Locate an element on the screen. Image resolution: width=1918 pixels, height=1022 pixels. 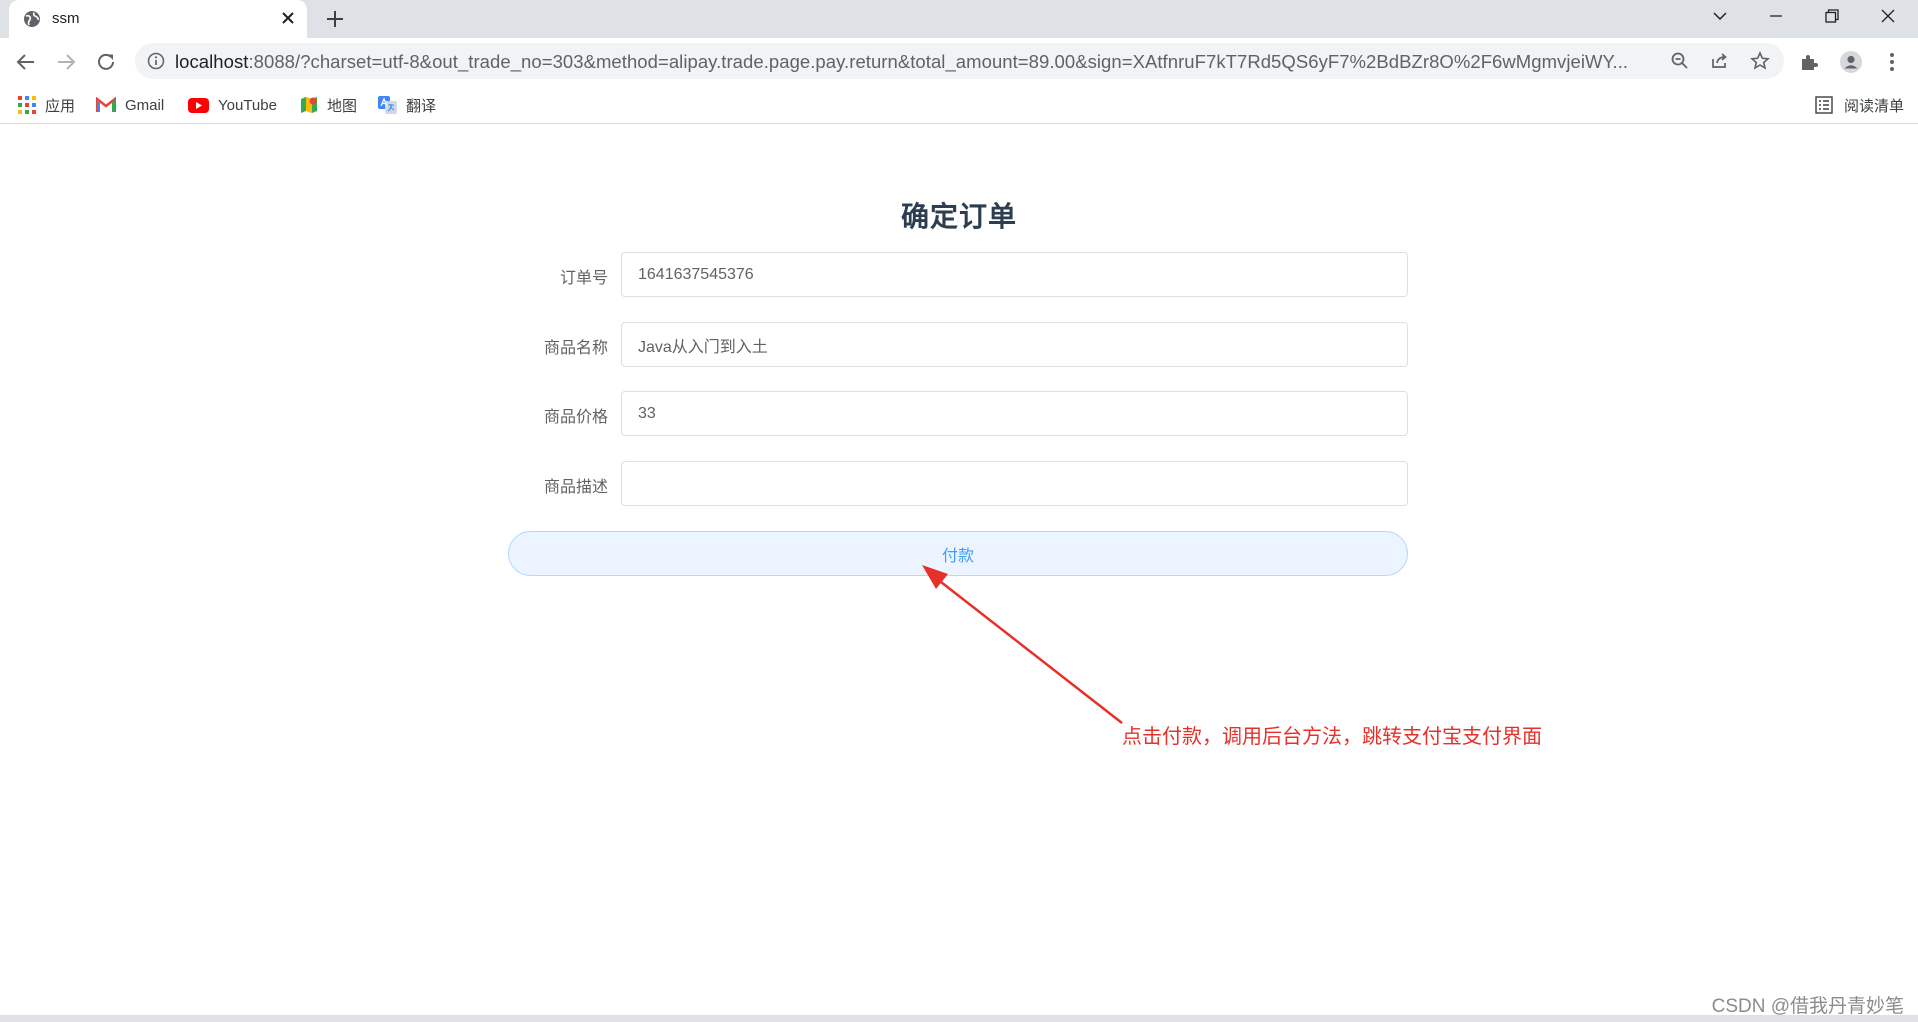
bookmark-gmail: Gmail is located at coordinates (130, 105).